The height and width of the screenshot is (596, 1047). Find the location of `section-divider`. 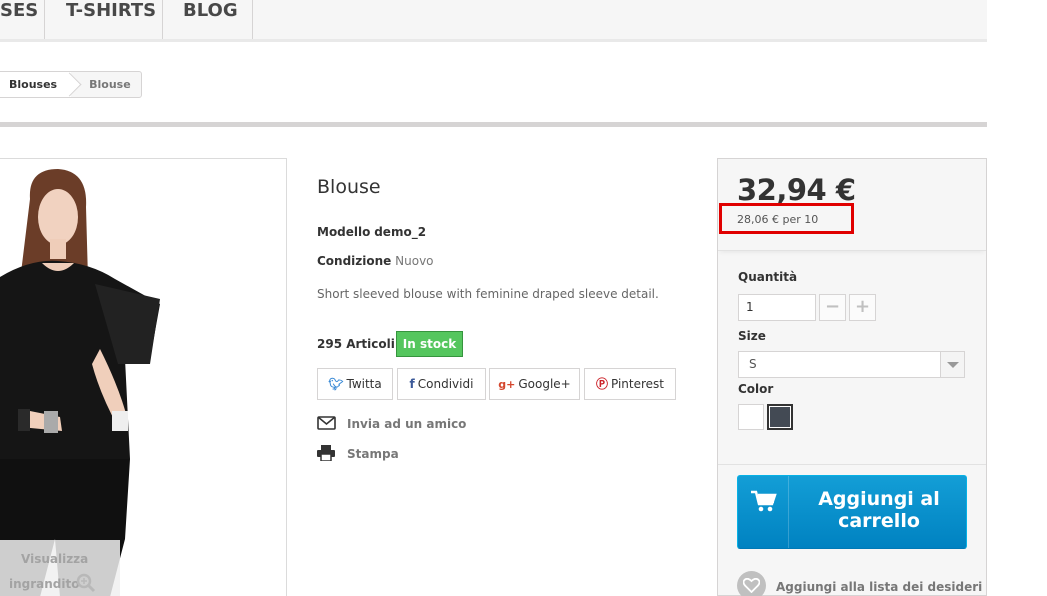

section-divider is located at coordinates (493, 124).